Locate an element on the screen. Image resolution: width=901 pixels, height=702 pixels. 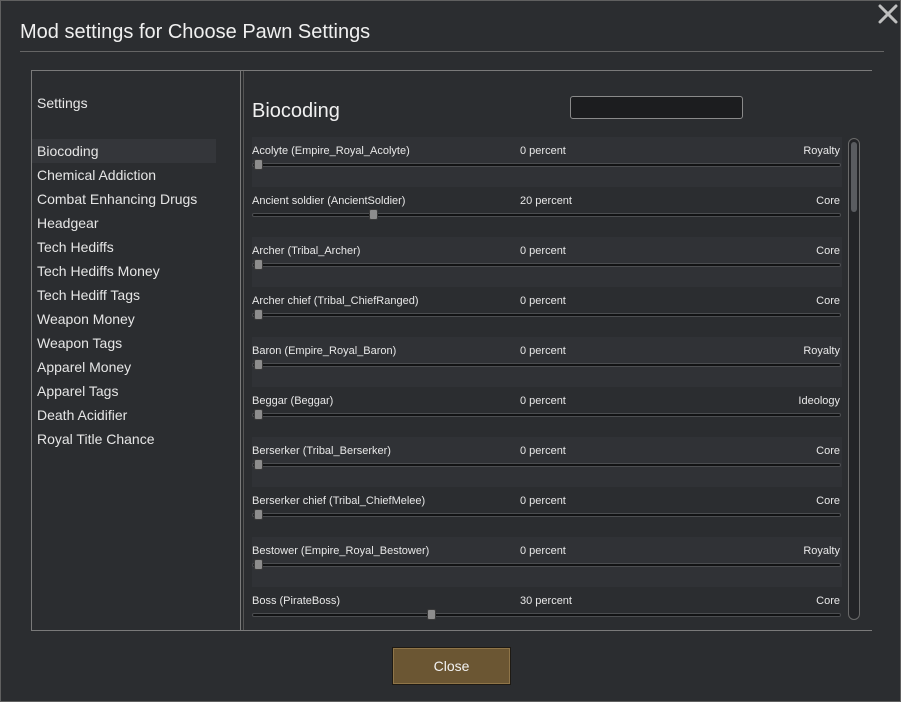
row-percent: 20 percent is located at coordinates (546, 201).